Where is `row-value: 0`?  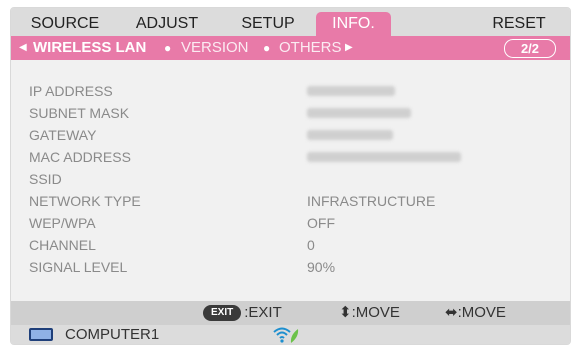
row-value: 0 is located at coordinates (311, 245).